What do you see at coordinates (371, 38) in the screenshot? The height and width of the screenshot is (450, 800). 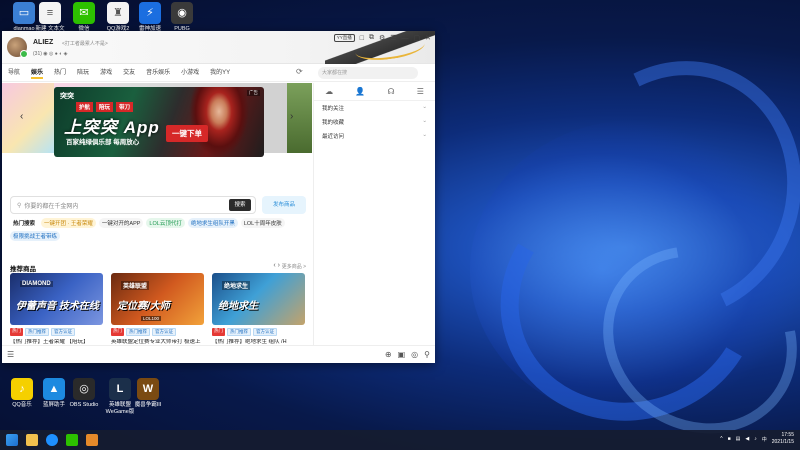 I see `screen-icon: ⧉` at bounding box center [371, 38].